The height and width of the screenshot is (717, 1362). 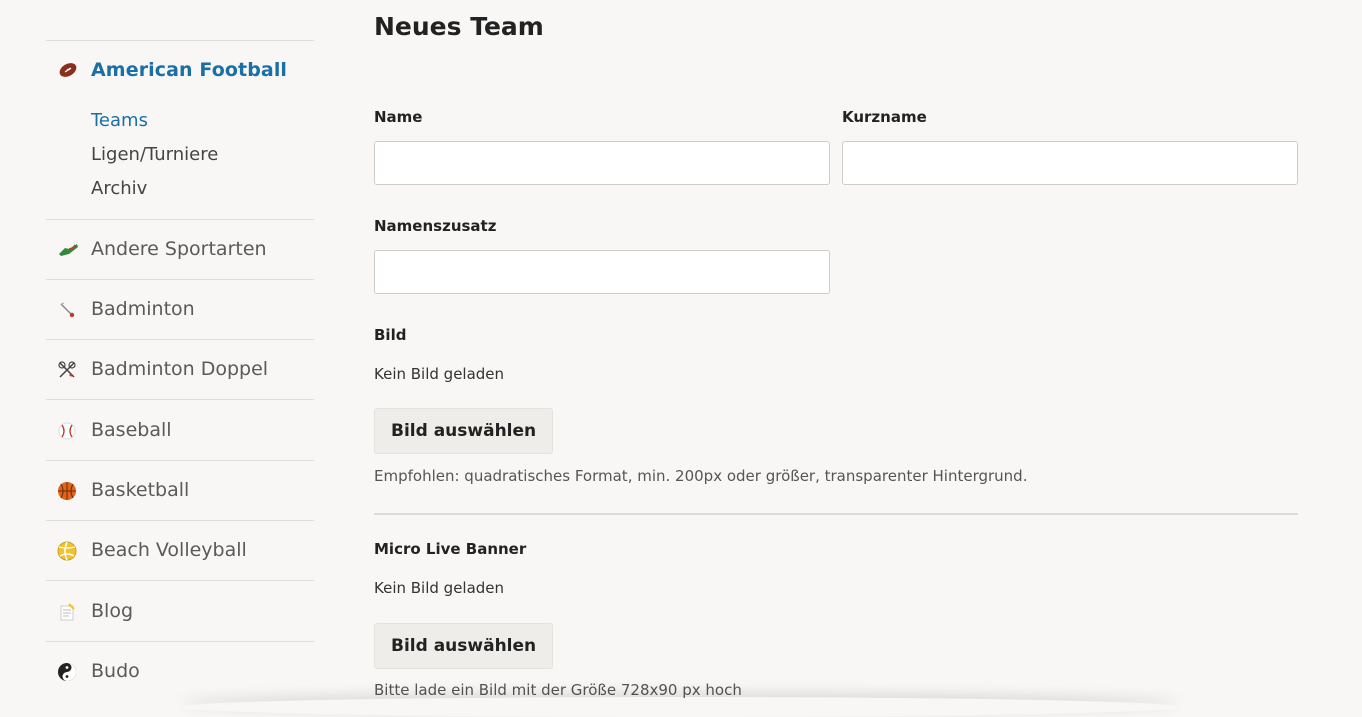 What do you see at coordinates (602, 272) in the screenshot?
I see `suffix-field` at bounding box center [602, 272].